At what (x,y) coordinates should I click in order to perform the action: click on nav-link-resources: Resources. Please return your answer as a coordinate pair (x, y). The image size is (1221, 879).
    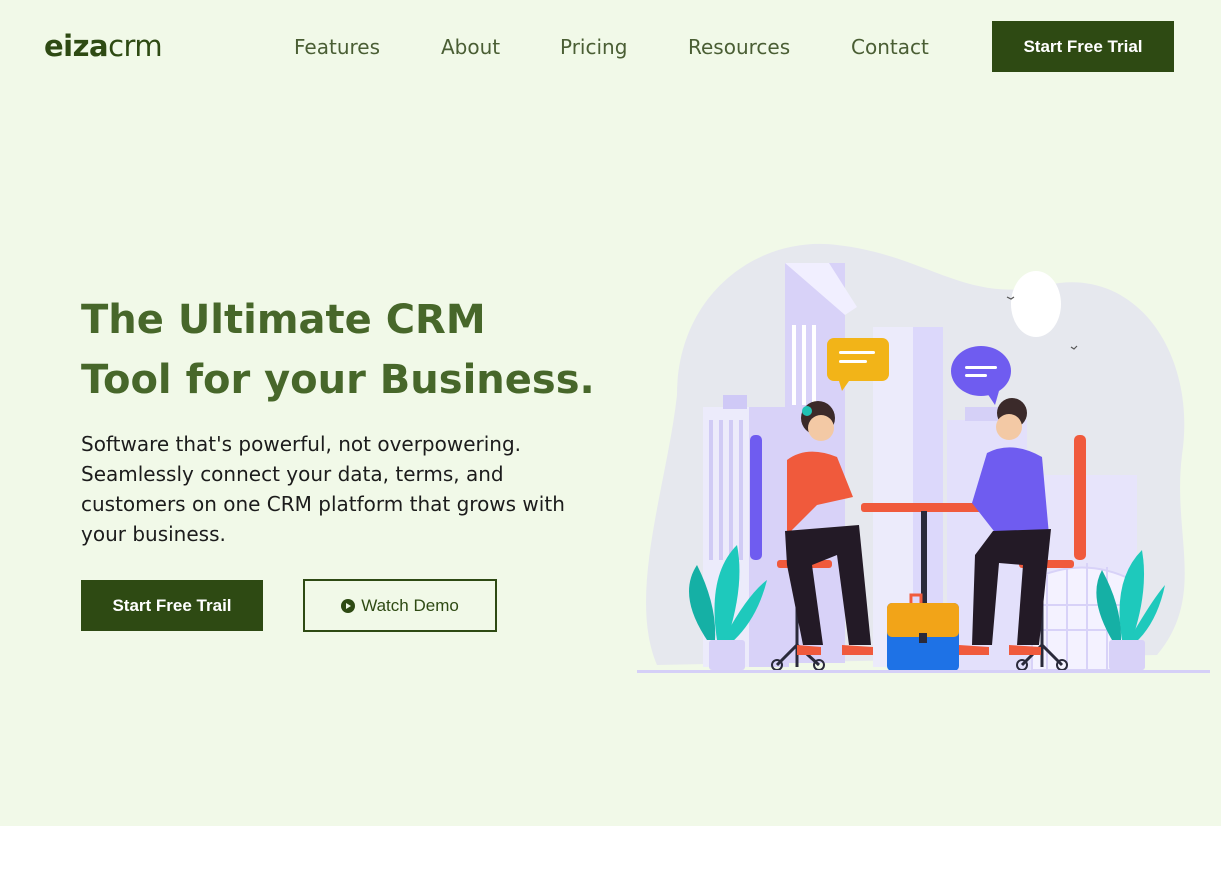
    Looking at the image, I should click on (739, 47).